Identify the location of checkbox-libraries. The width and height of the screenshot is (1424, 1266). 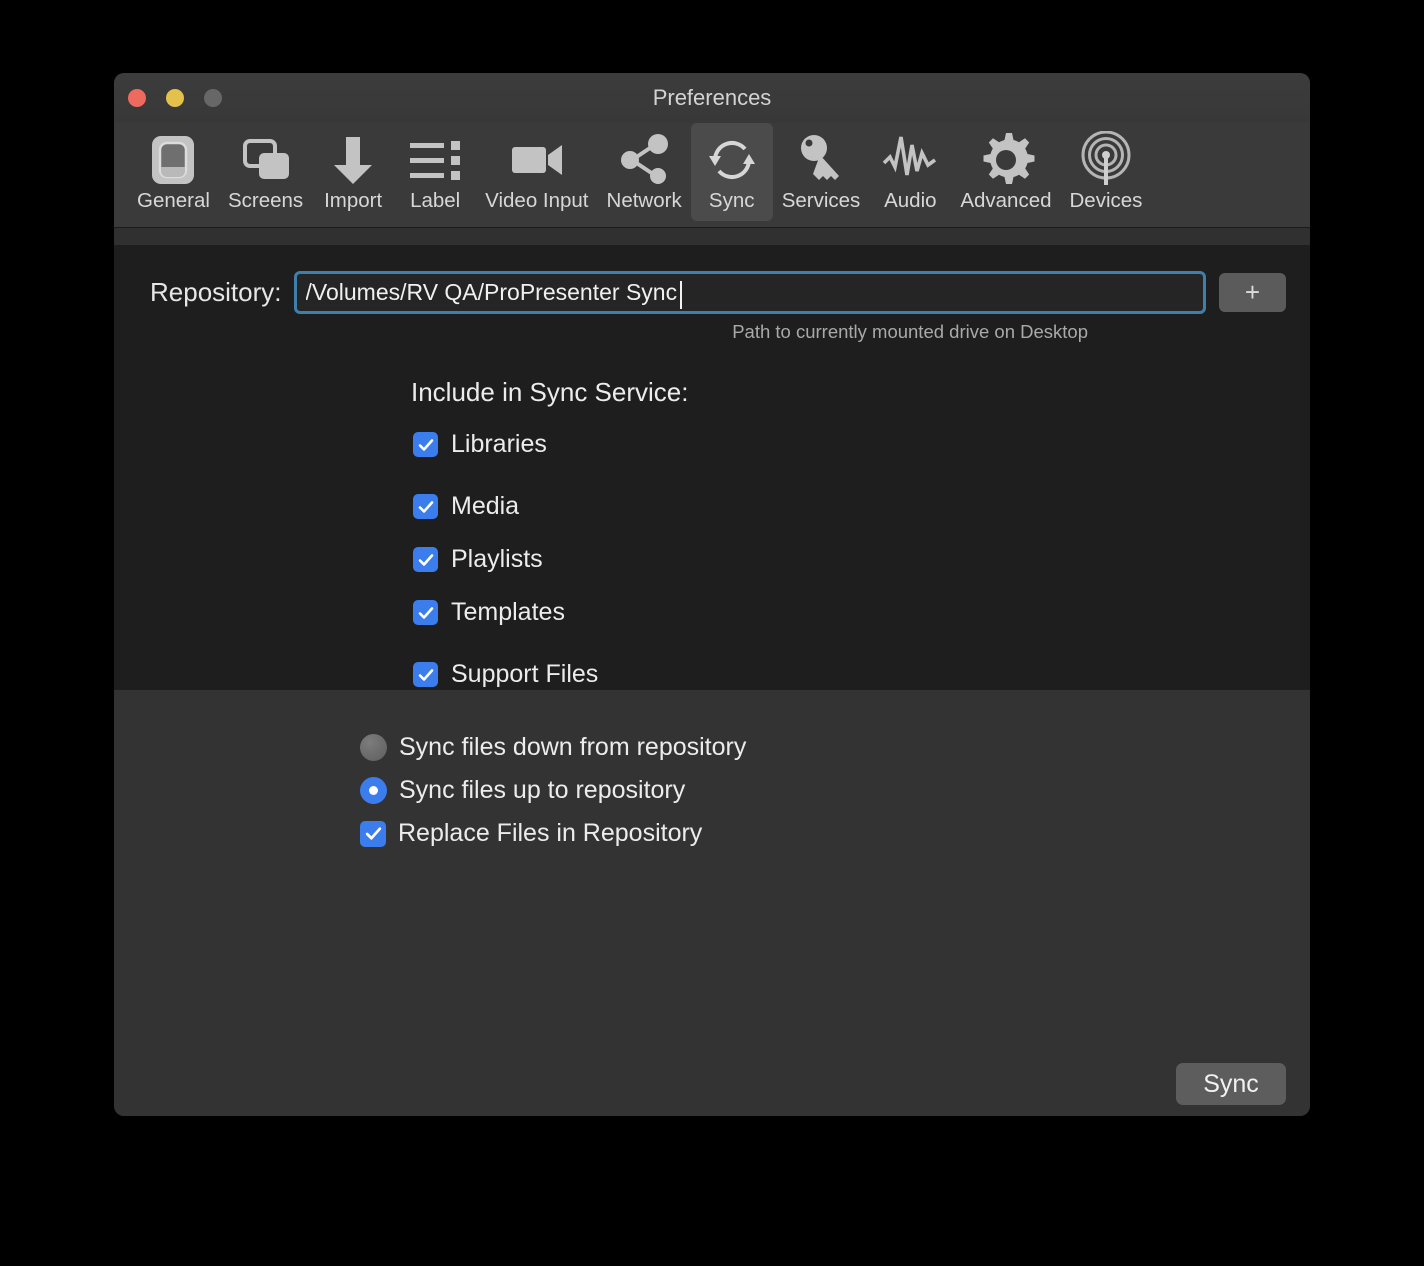
(425, 445).